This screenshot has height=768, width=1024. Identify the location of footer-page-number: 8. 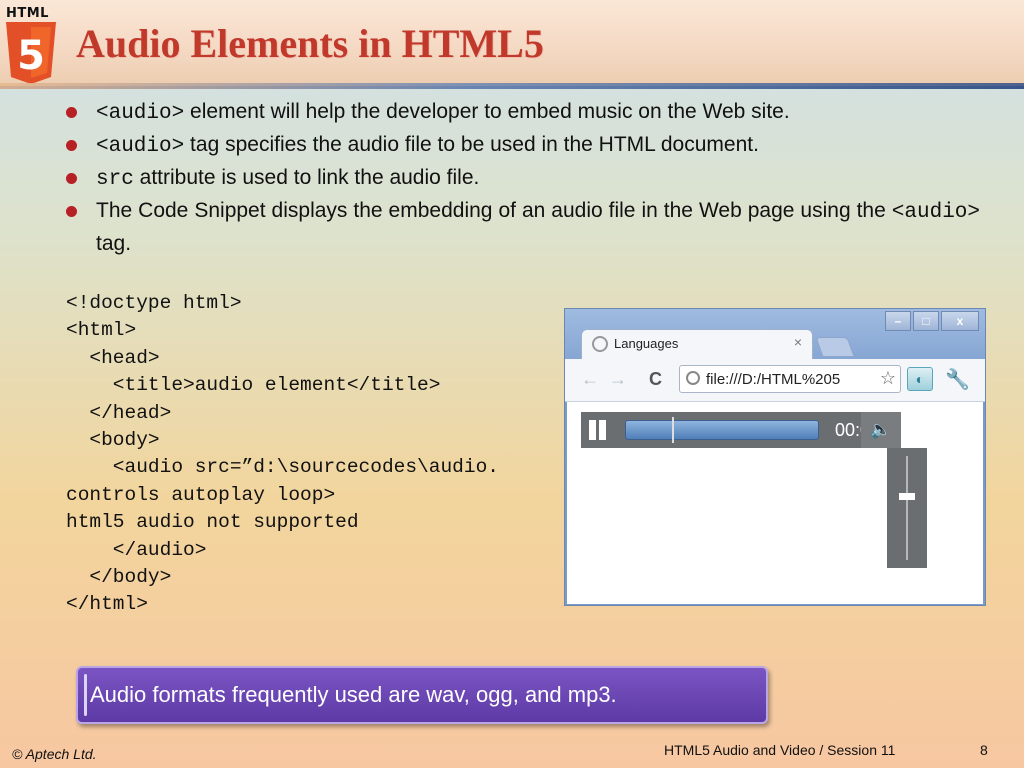
(984, 750).